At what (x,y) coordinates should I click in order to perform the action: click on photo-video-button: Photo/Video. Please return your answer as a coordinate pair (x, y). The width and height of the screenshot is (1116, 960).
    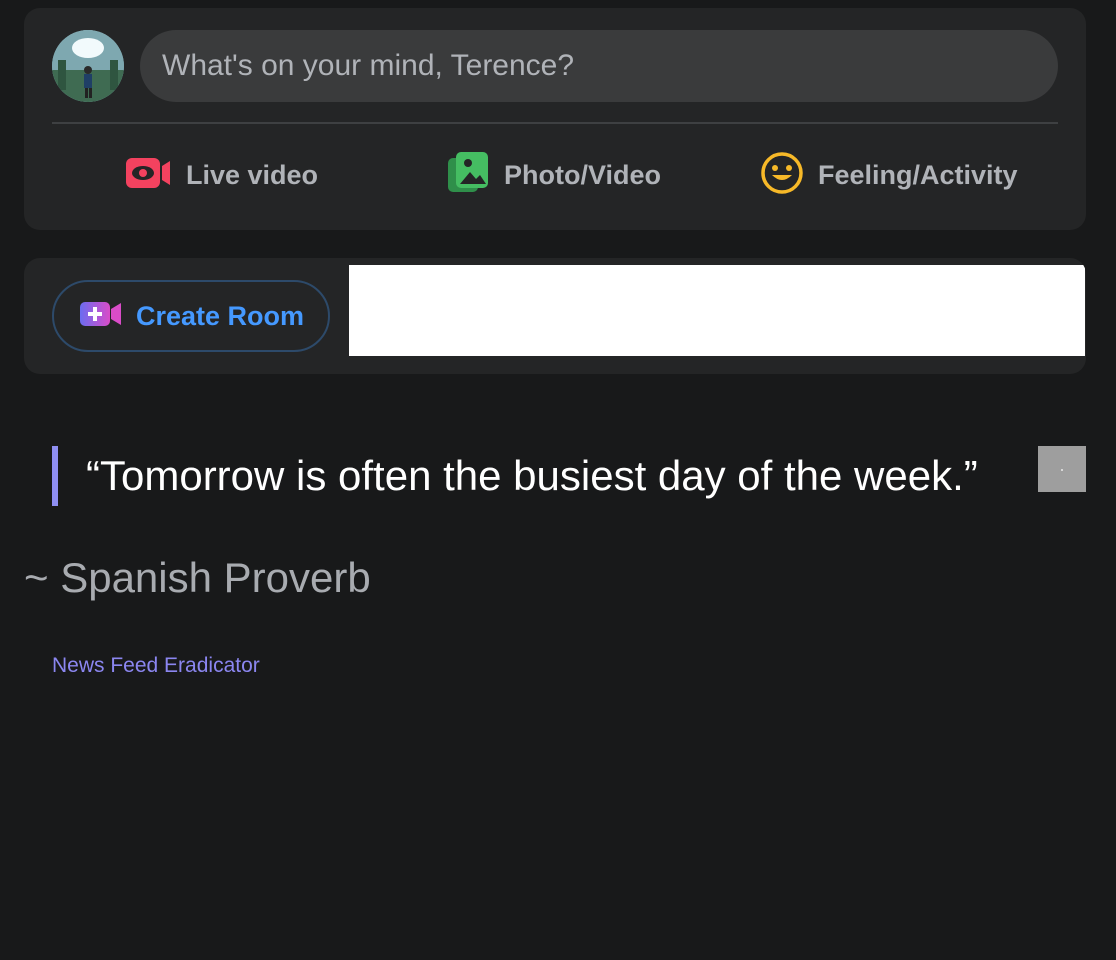
    Looking at the image, I should click on (553, 175).